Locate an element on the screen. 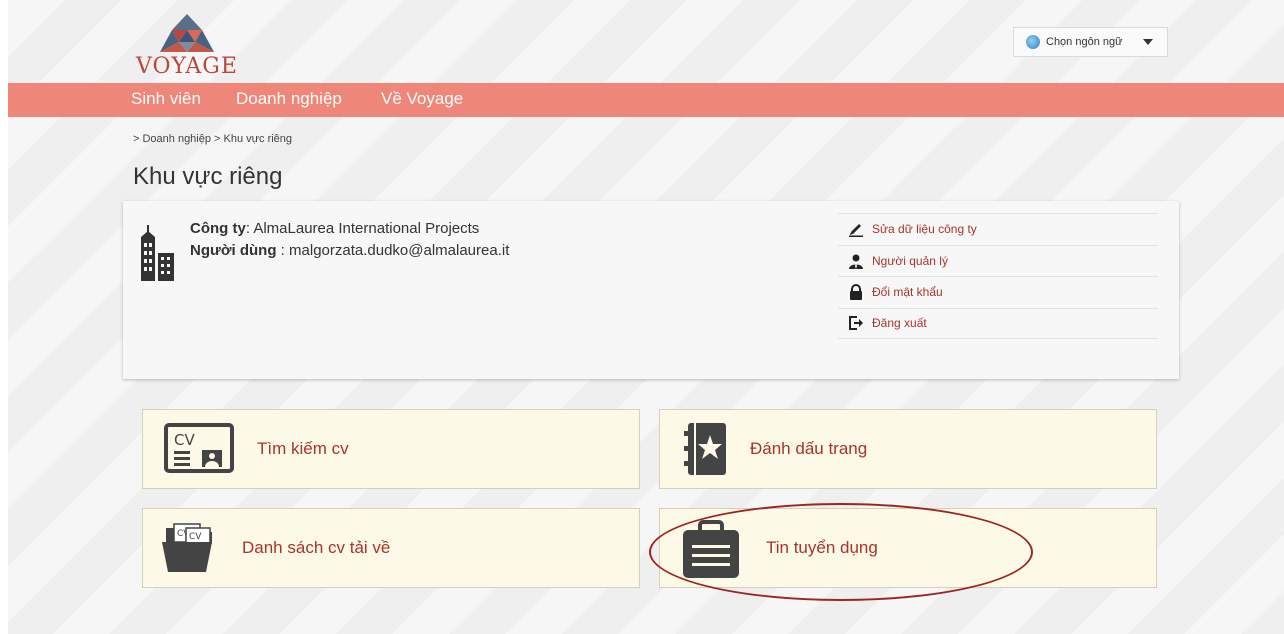  page-title: Khu vực riêng is located at coordinates (208, 176).